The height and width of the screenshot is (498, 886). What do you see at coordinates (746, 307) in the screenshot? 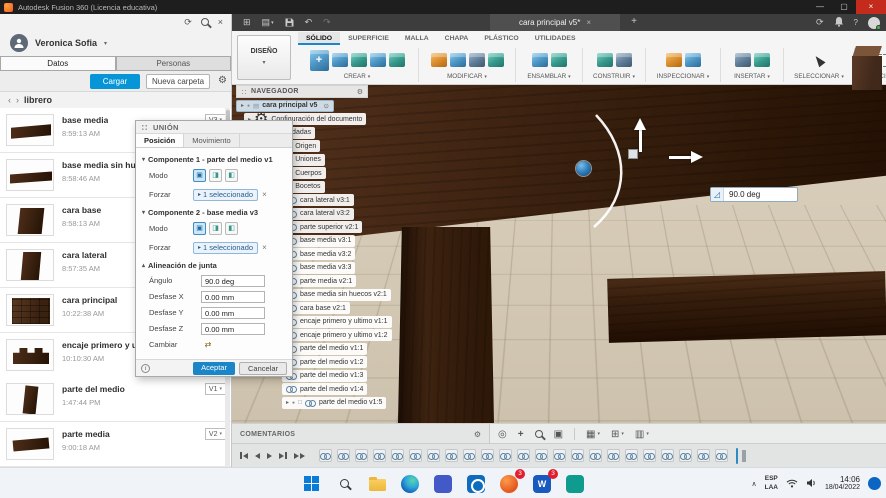
I see `wood-rail-board` at bounding box center [746, 307].